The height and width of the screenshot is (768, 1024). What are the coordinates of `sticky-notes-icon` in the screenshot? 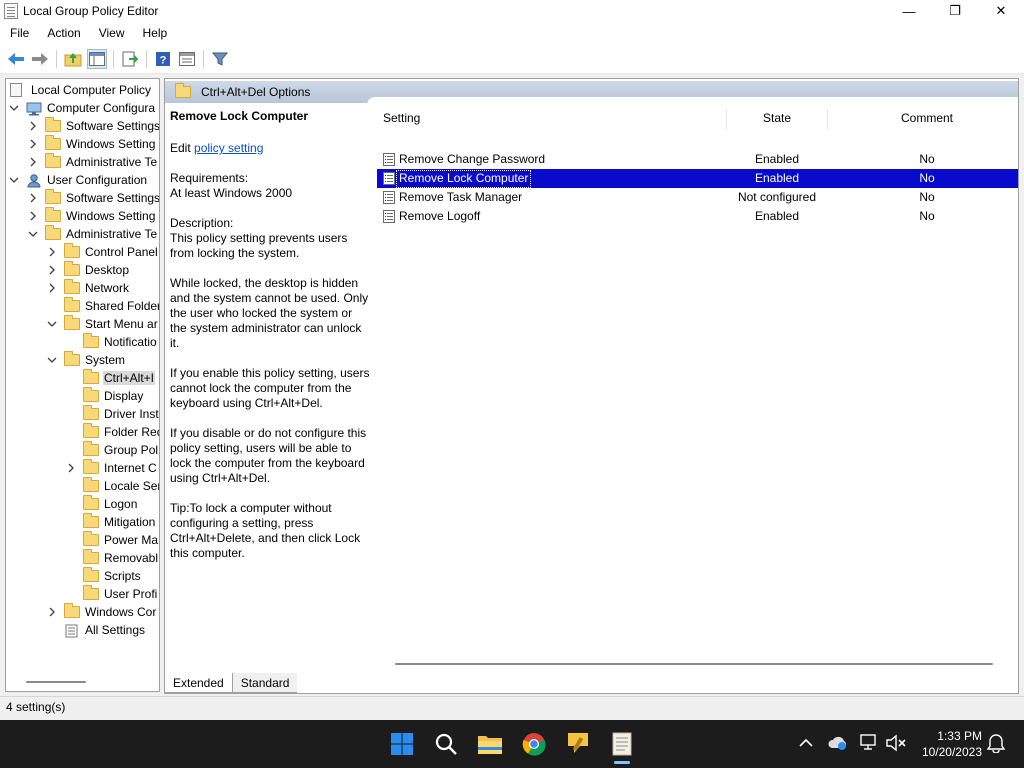 It's located at (578, 744).